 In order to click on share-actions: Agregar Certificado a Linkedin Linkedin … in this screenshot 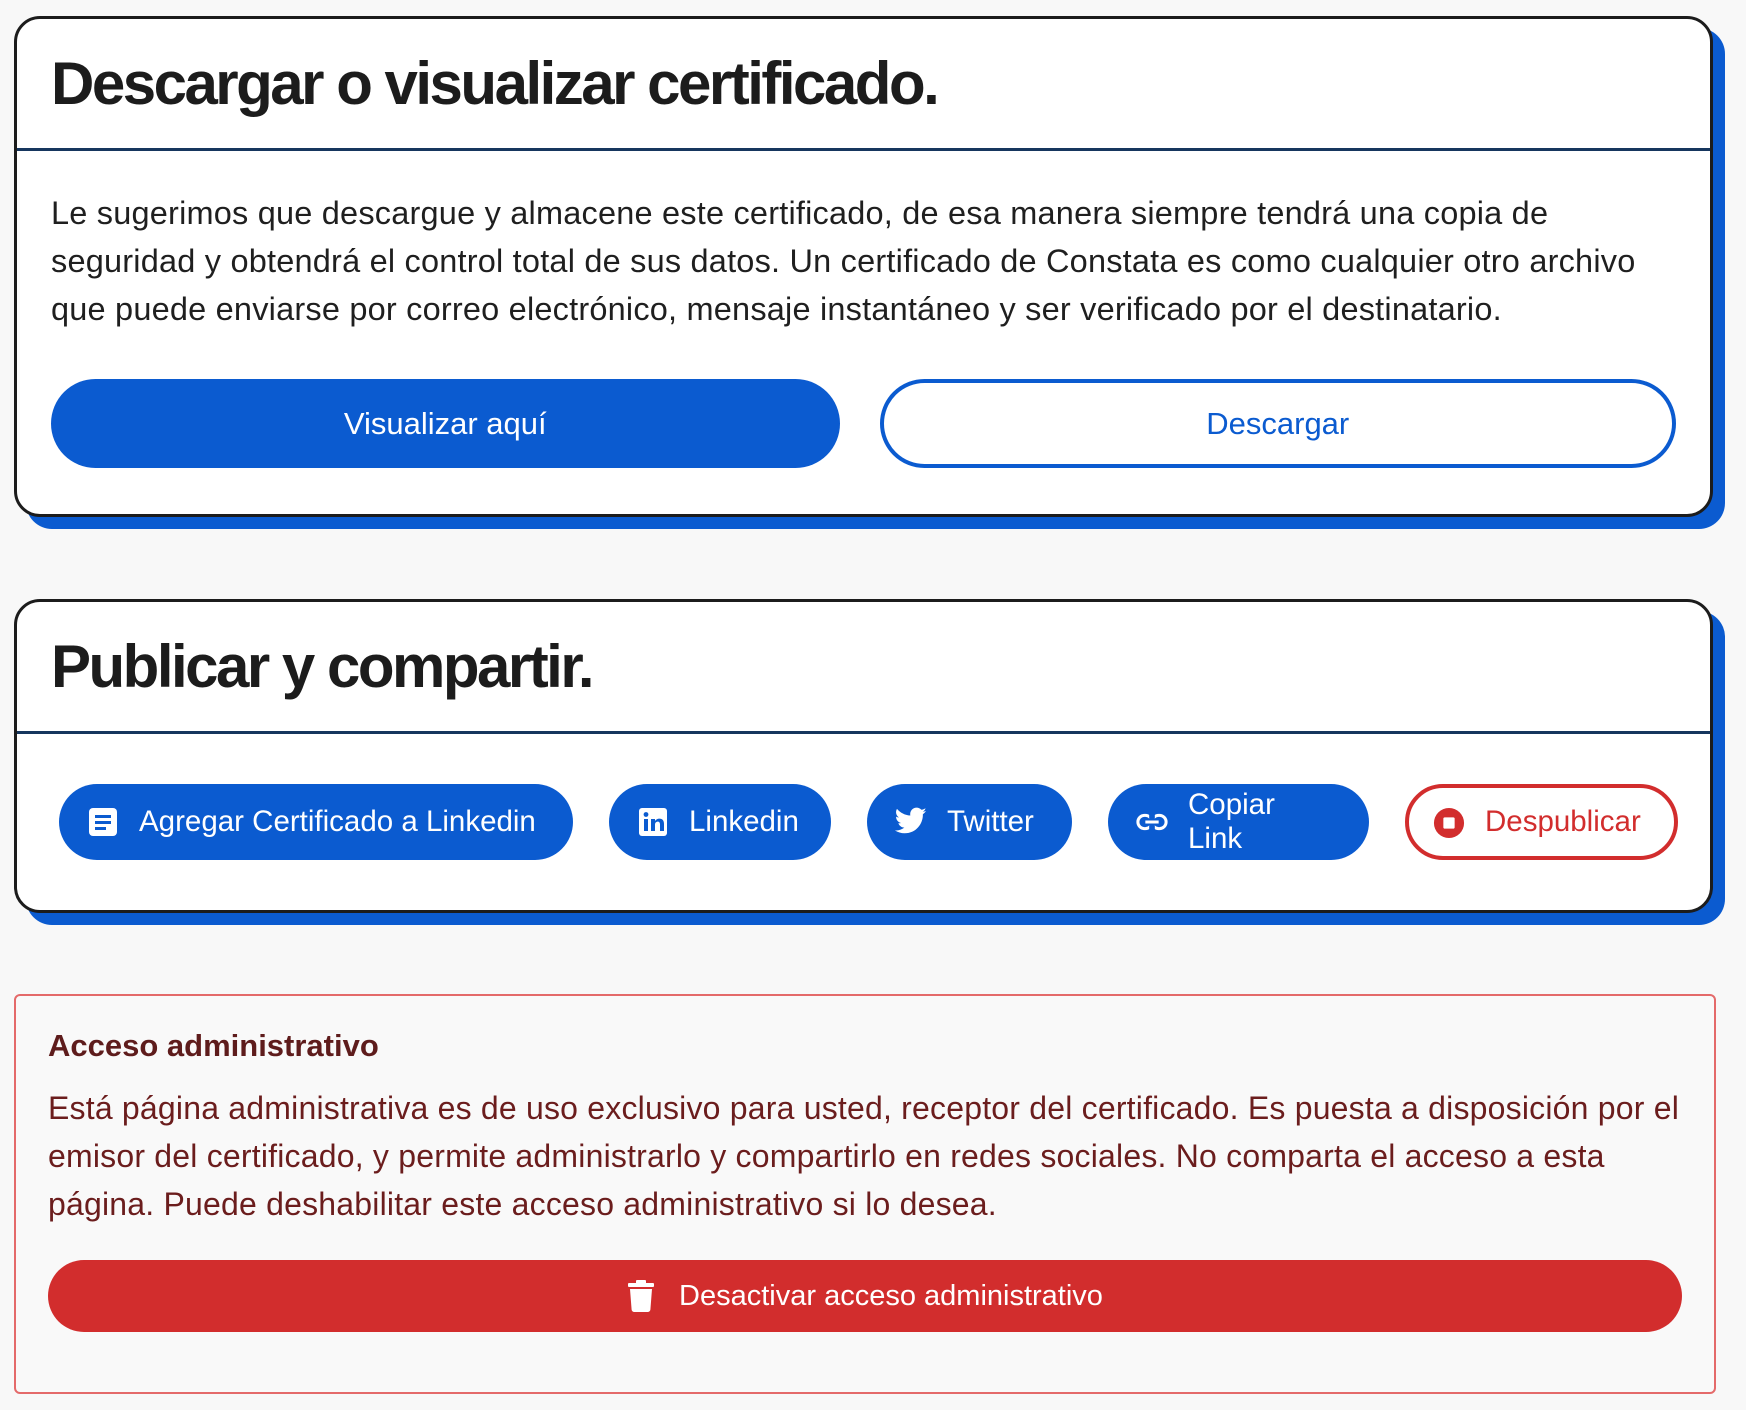, I will do `click(868, 822)`.